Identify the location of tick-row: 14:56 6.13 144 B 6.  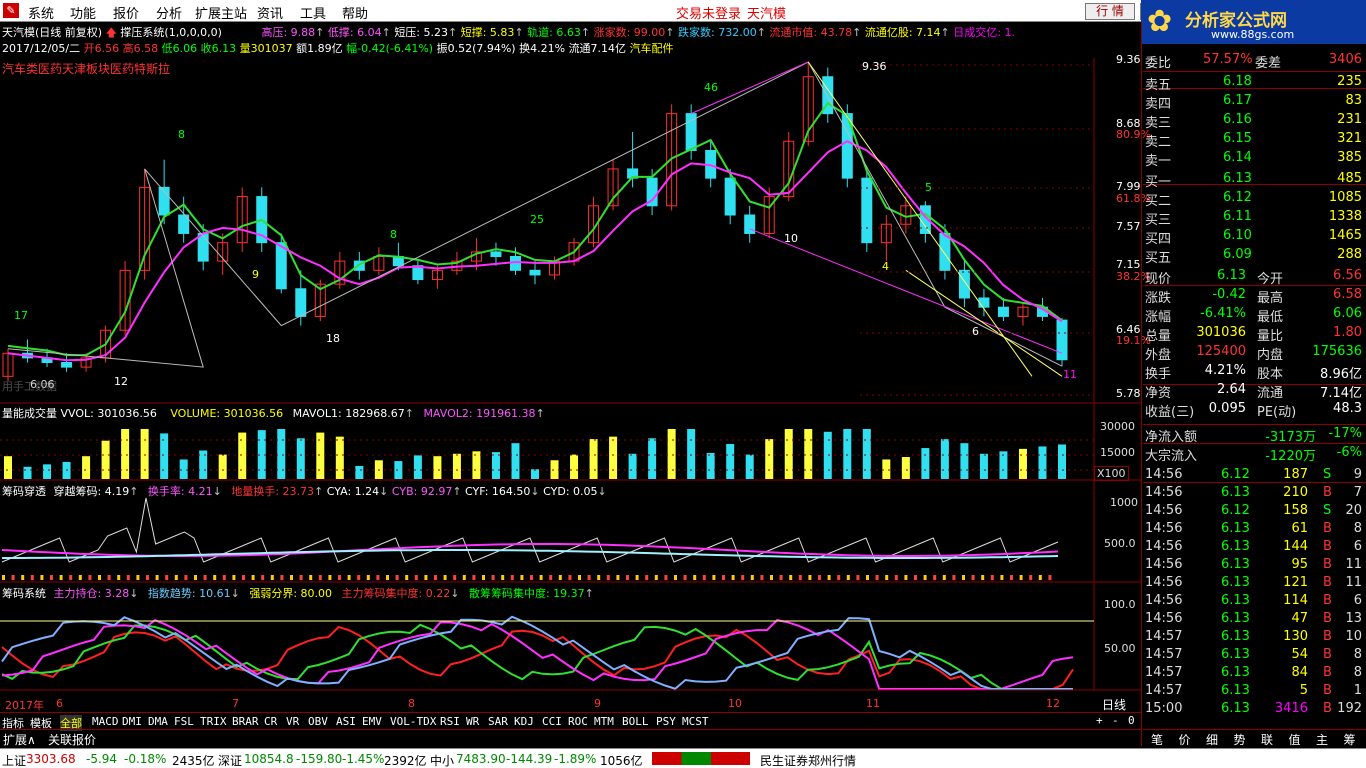
(1254, 547).